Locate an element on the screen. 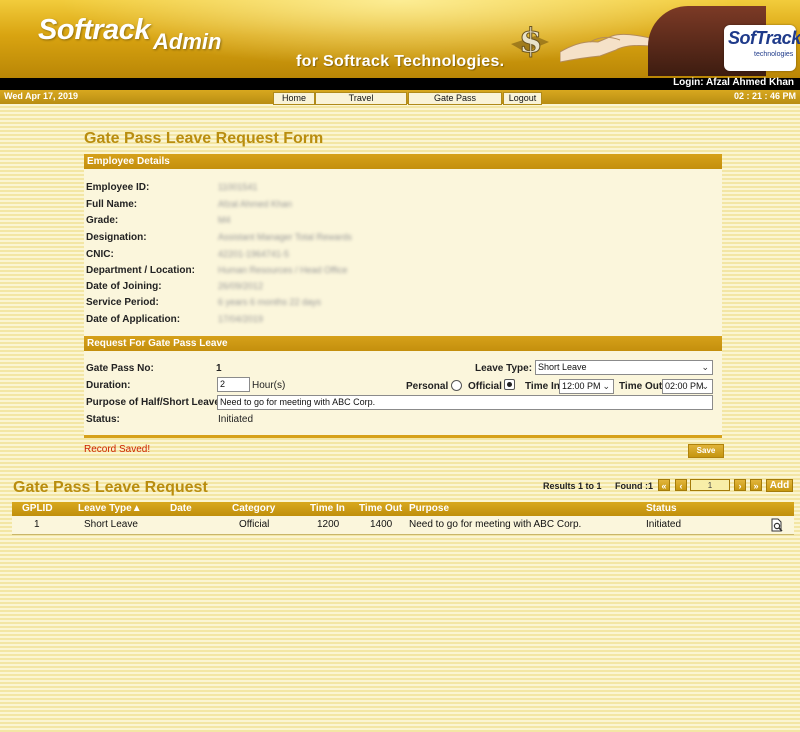 Image resolution: width=800 pixels, height=732 pixels. personal-radio is located at coordinates (456, 385).